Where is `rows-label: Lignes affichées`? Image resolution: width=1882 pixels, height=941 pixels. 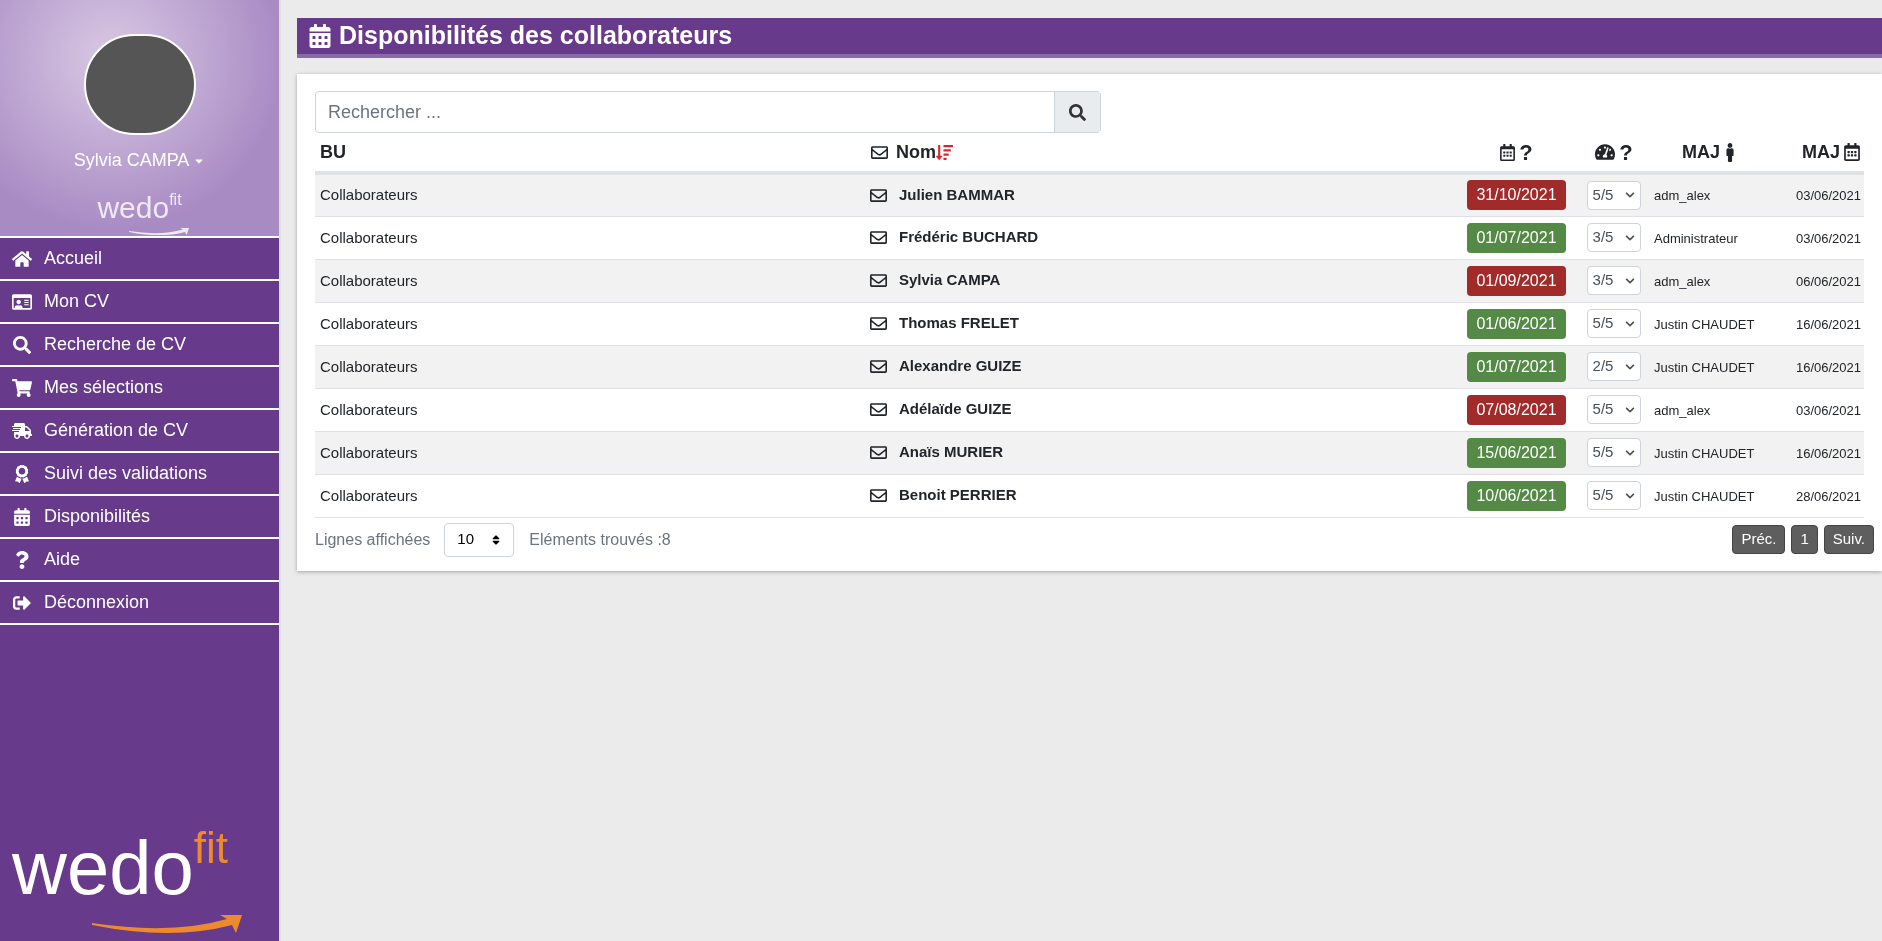
rows-label: Lignes affichées is located at coordinates (373, 539).